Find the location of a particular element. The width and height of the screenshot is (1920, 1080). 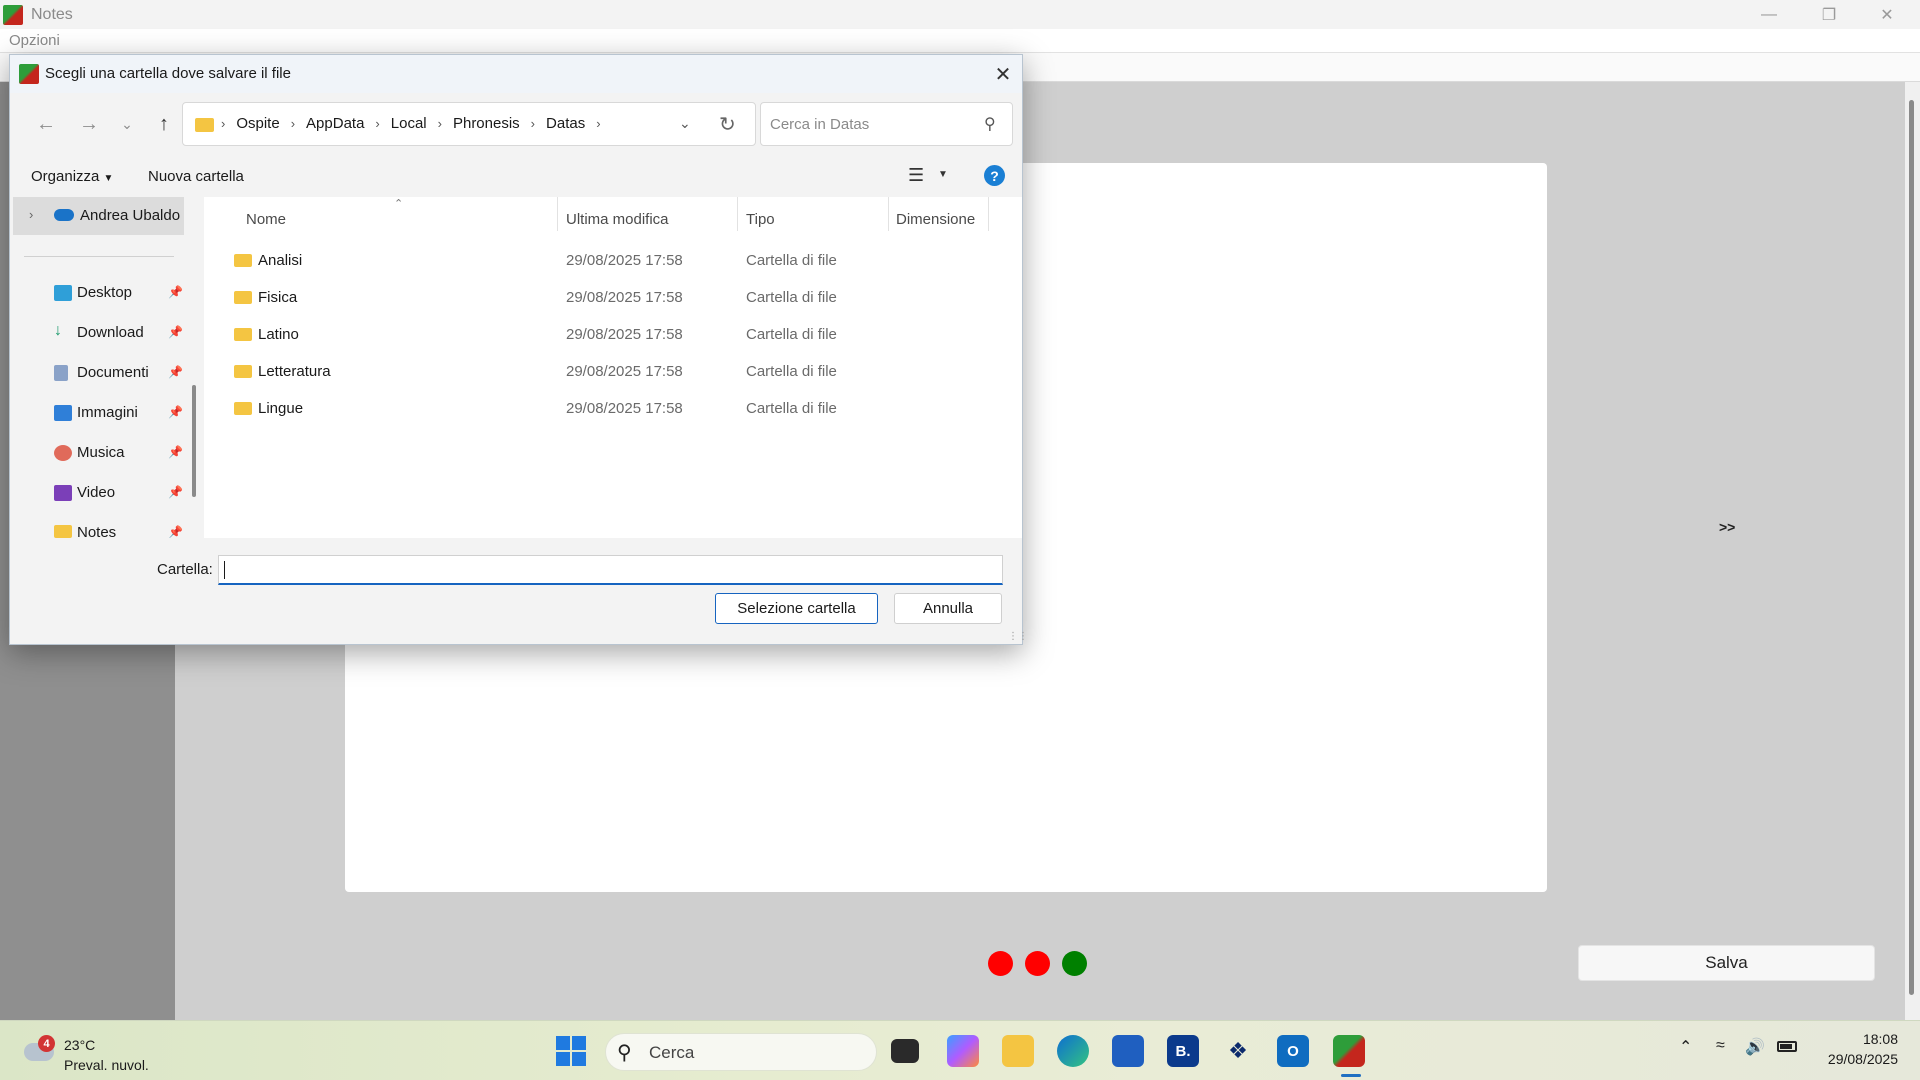

save-button: Salva is located at coordinates (1726, 963).